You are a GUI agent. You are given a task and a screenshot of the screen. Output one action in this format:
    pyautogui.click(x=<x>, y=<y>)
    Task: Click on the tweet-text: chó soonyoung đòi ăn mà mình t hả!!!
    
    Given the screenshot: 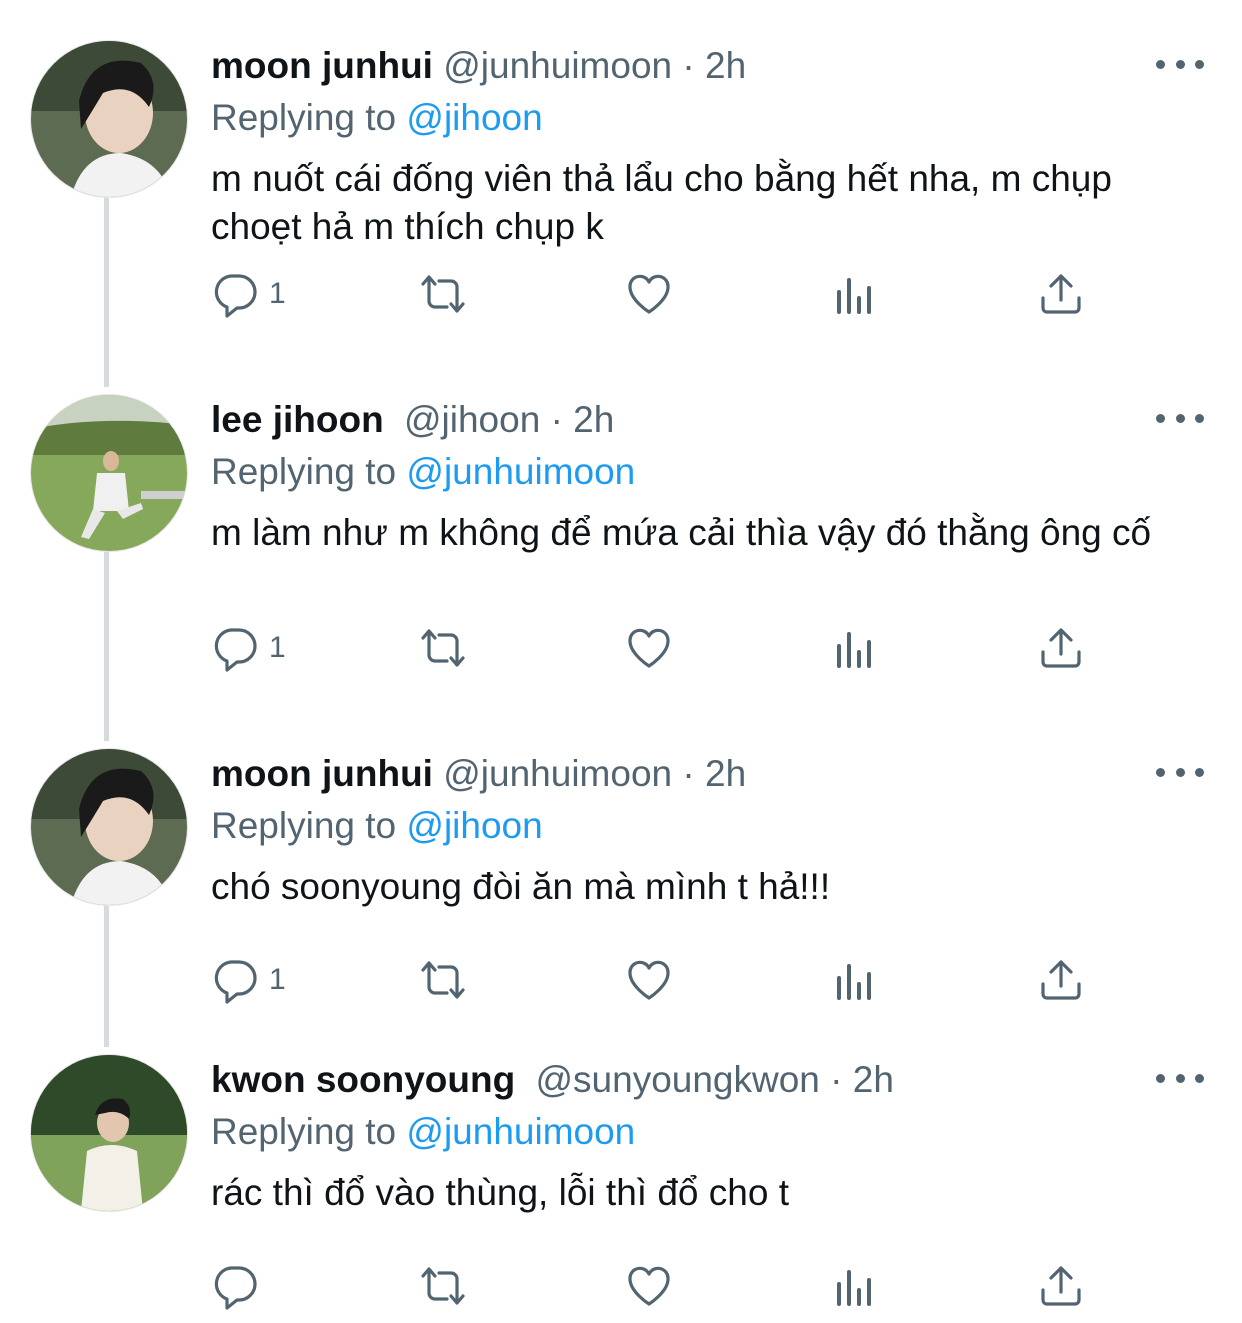 What is the action you would take?
    pyautogui.click(x=521, y=886)
    